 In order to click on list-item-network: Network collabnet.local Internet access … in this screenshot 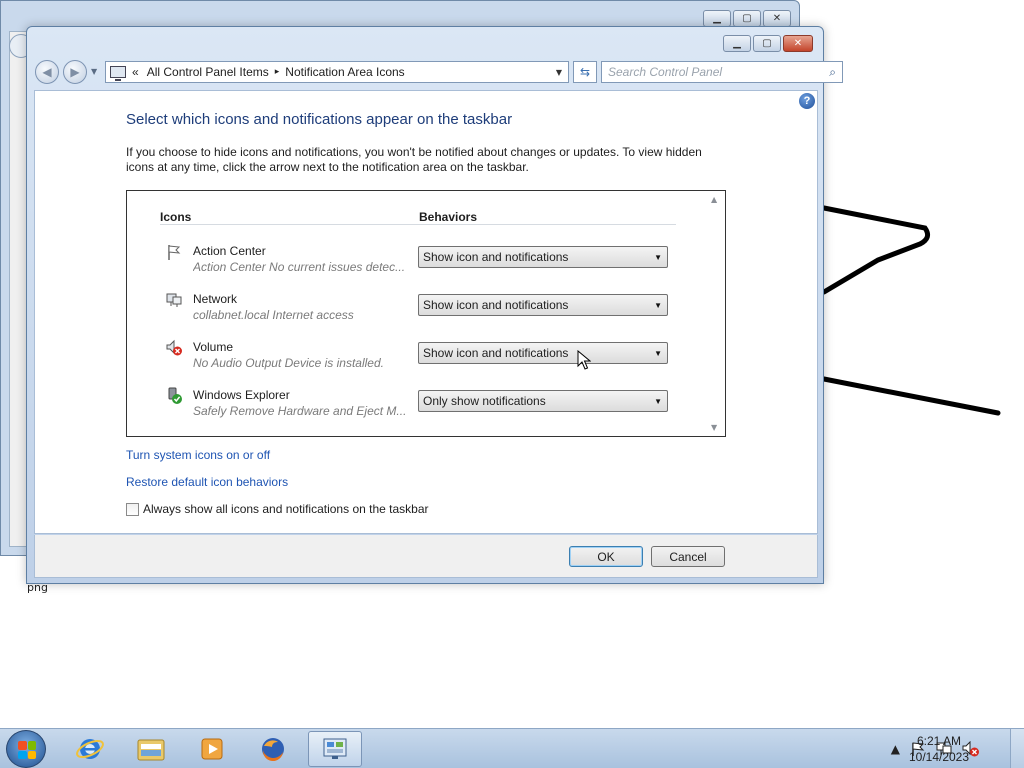, I will do `click(417, 309)`.